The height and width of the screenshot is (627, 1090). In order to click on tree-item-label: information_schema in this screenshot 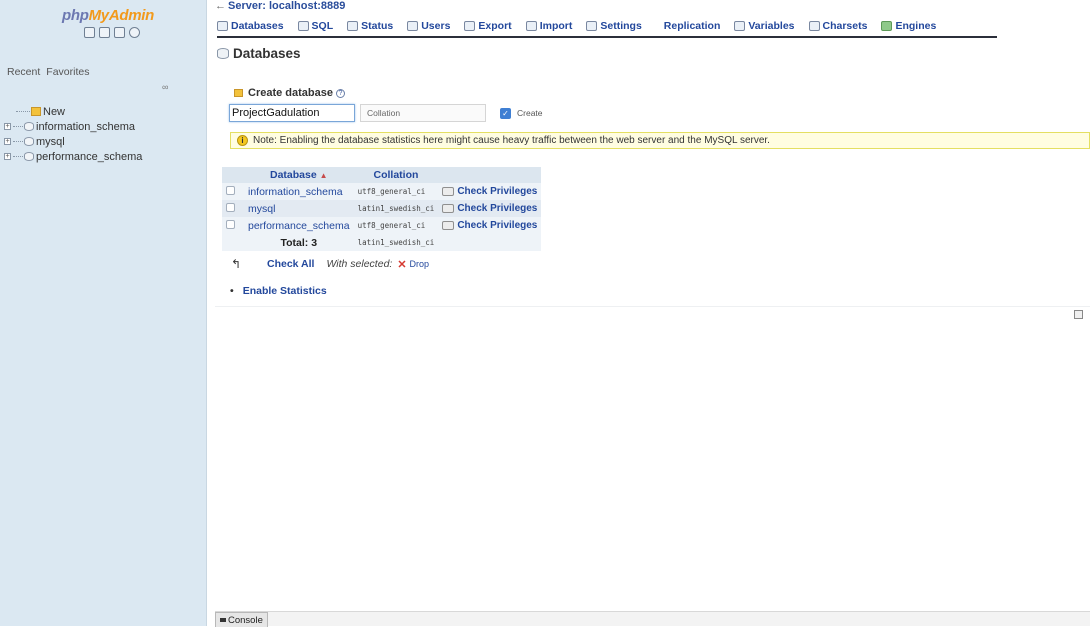, I will do `click(86, 126)`.